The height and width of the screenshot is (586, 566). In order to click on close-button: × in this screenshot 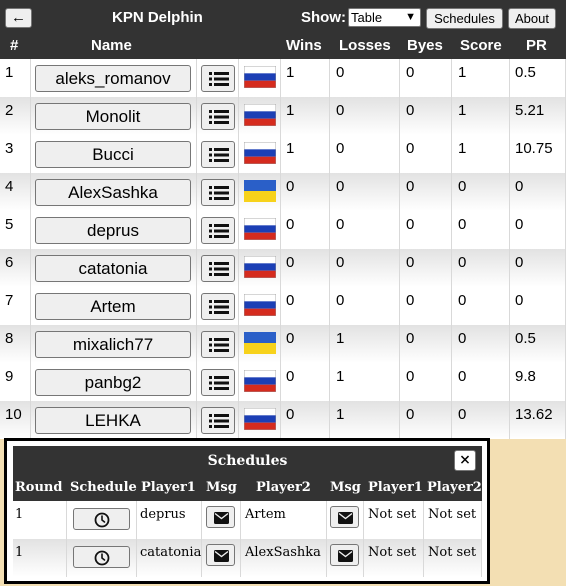, I will do `click(465, 460)`.